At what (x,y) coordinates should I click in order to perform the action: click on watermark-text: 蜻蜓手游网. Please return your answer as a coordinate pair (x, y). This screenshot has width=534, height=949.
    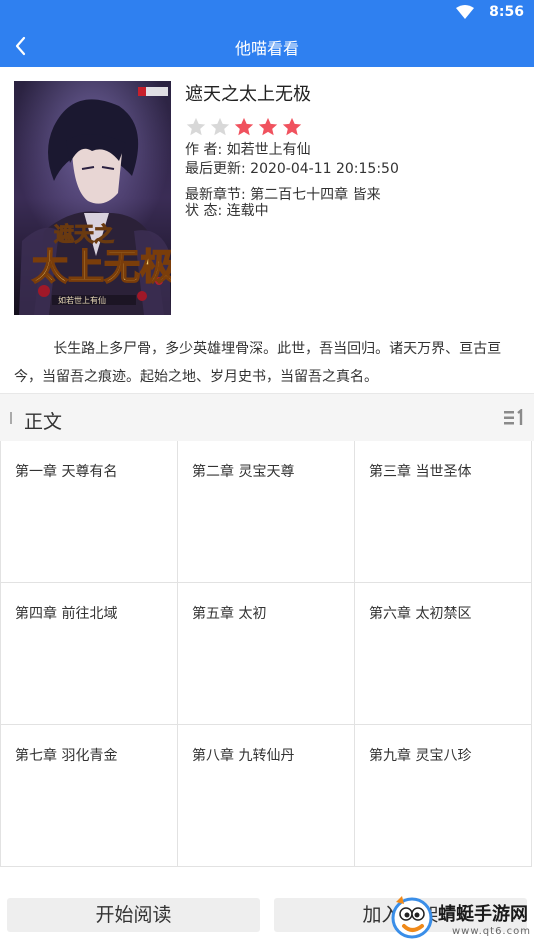
    Looking at the image, I should click on (483, 914).